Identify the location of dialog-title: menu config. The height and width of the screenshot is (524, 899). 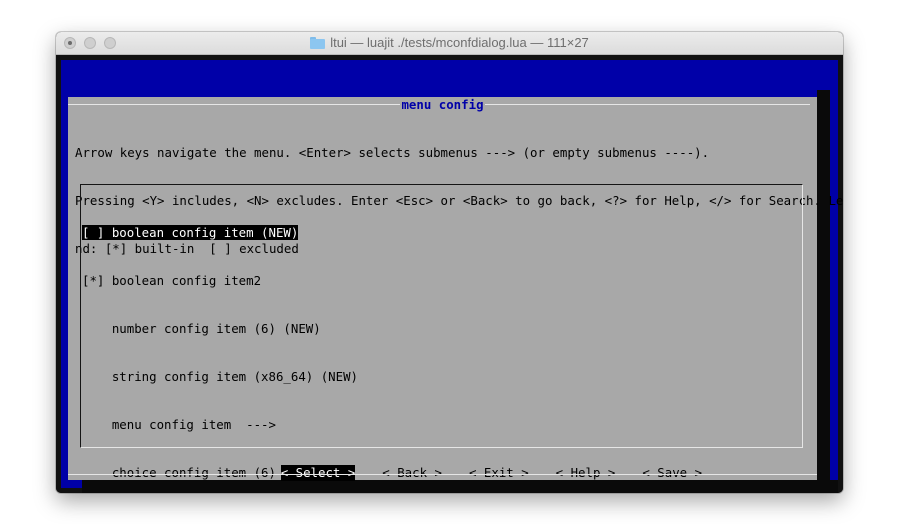
(442, 105).